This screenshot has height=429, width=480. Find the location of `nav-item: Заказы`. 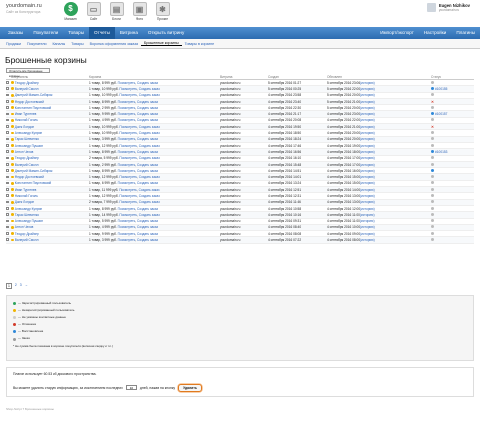

nav-item: Заказы is located at coordinates (15, 33).